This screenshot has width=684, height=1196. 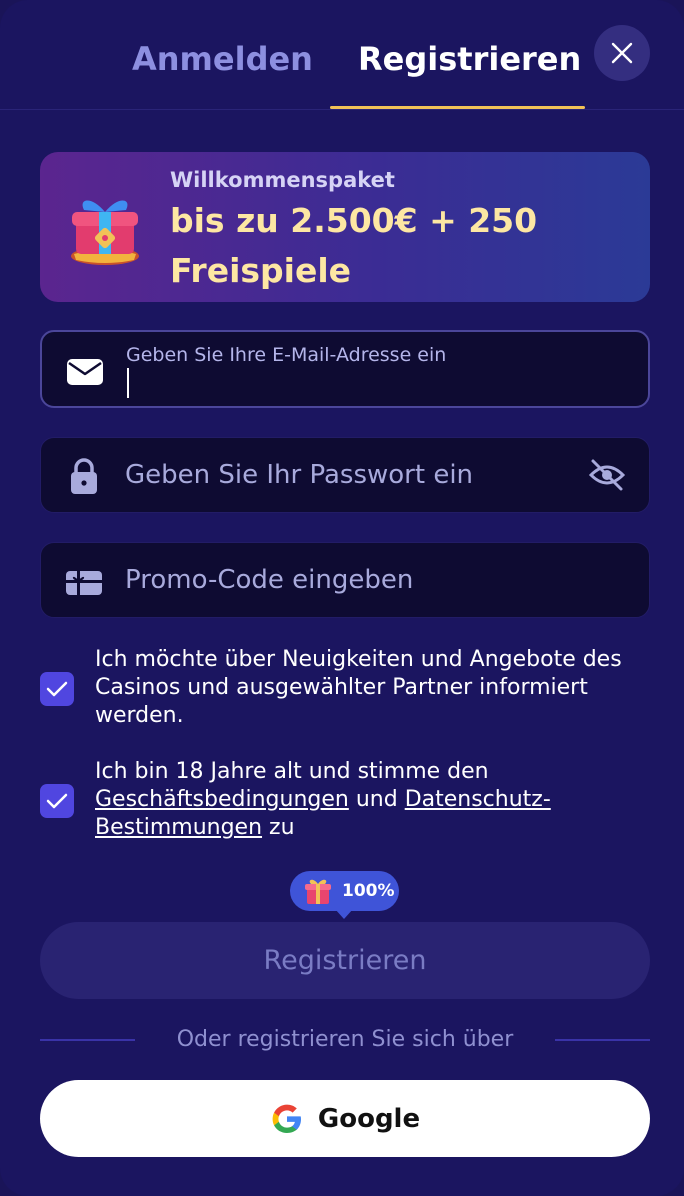 What do you see at coordinates (607, 475) in the screenshot?
I see `eye-off-icon` at bounding box center [607, 475].